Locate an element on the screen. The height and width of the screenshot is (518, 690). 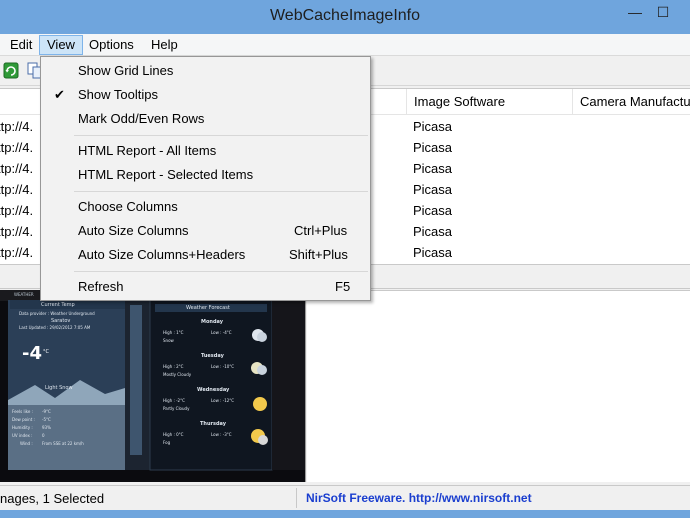
current-temp-title: Current Temp is located at coordinates (58, 305).